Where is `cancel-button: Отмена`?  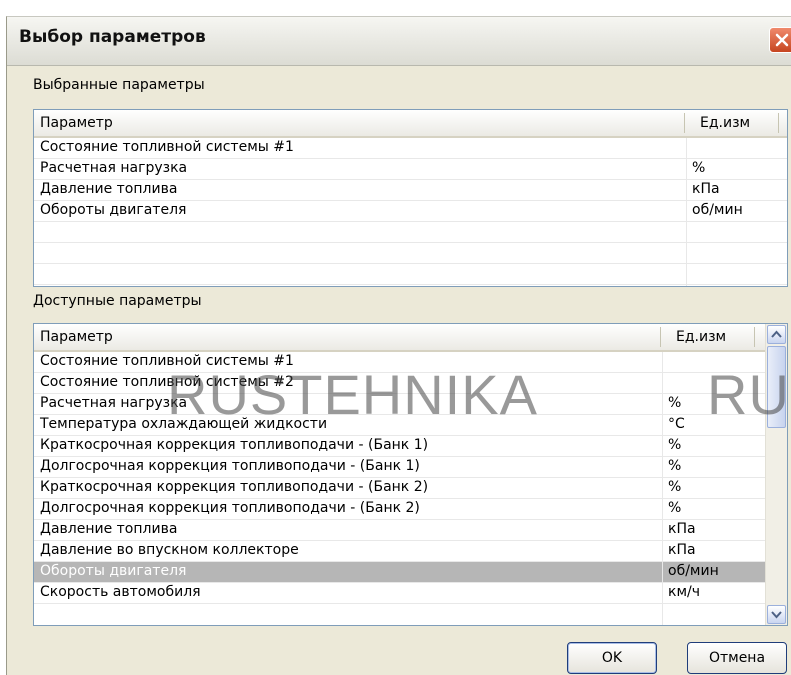
cancel-button: Отмена is located at coordinates (737, 658).